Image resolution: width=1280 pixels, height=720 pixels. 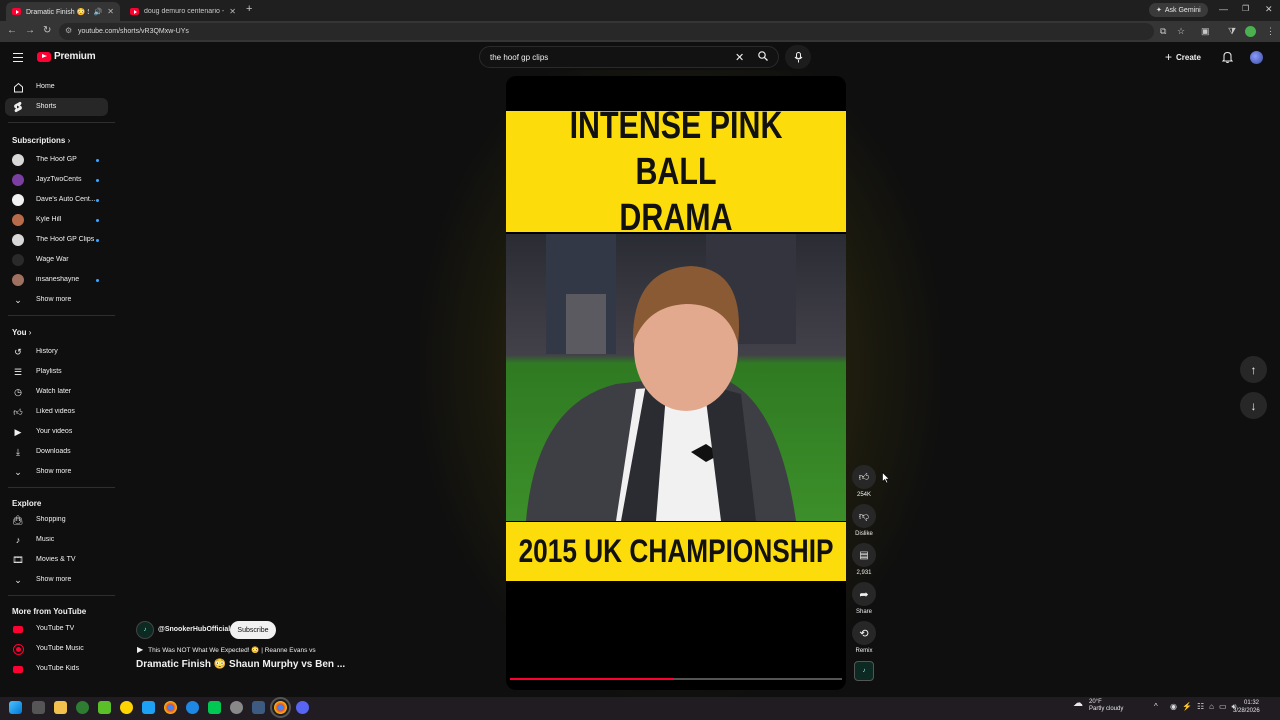 I want to click on ask-gemini-button: ✦ Ask Gemini, so click(x=1178, y=10).